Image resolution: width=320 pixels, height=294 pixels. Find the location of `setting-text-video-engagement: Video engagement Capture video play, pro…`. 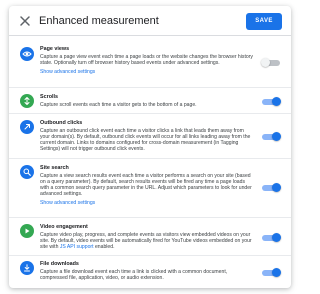

setting-text-video-engagement: Video engagement Capture video play, pro… is located at coordinates (147, 237).